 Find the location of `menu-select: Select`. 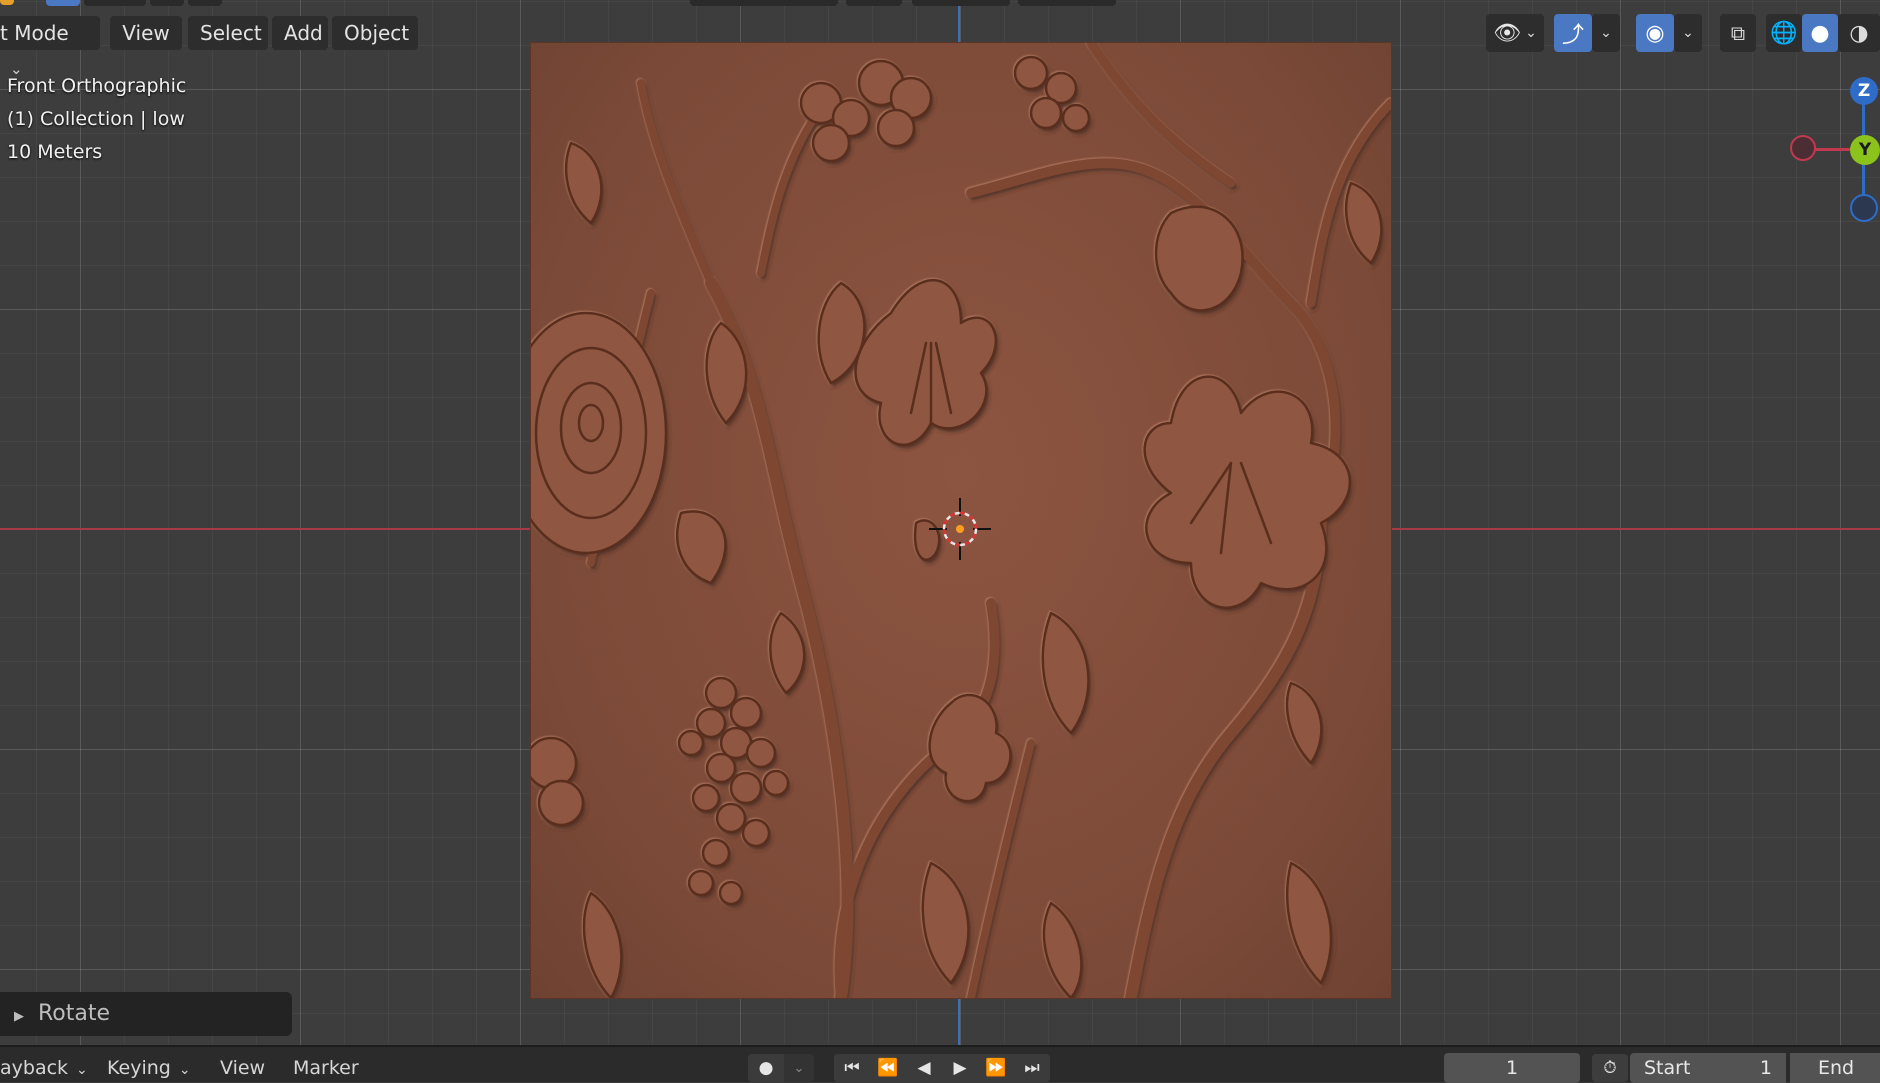

menu-select: Select is located at coordinates (228, 33).